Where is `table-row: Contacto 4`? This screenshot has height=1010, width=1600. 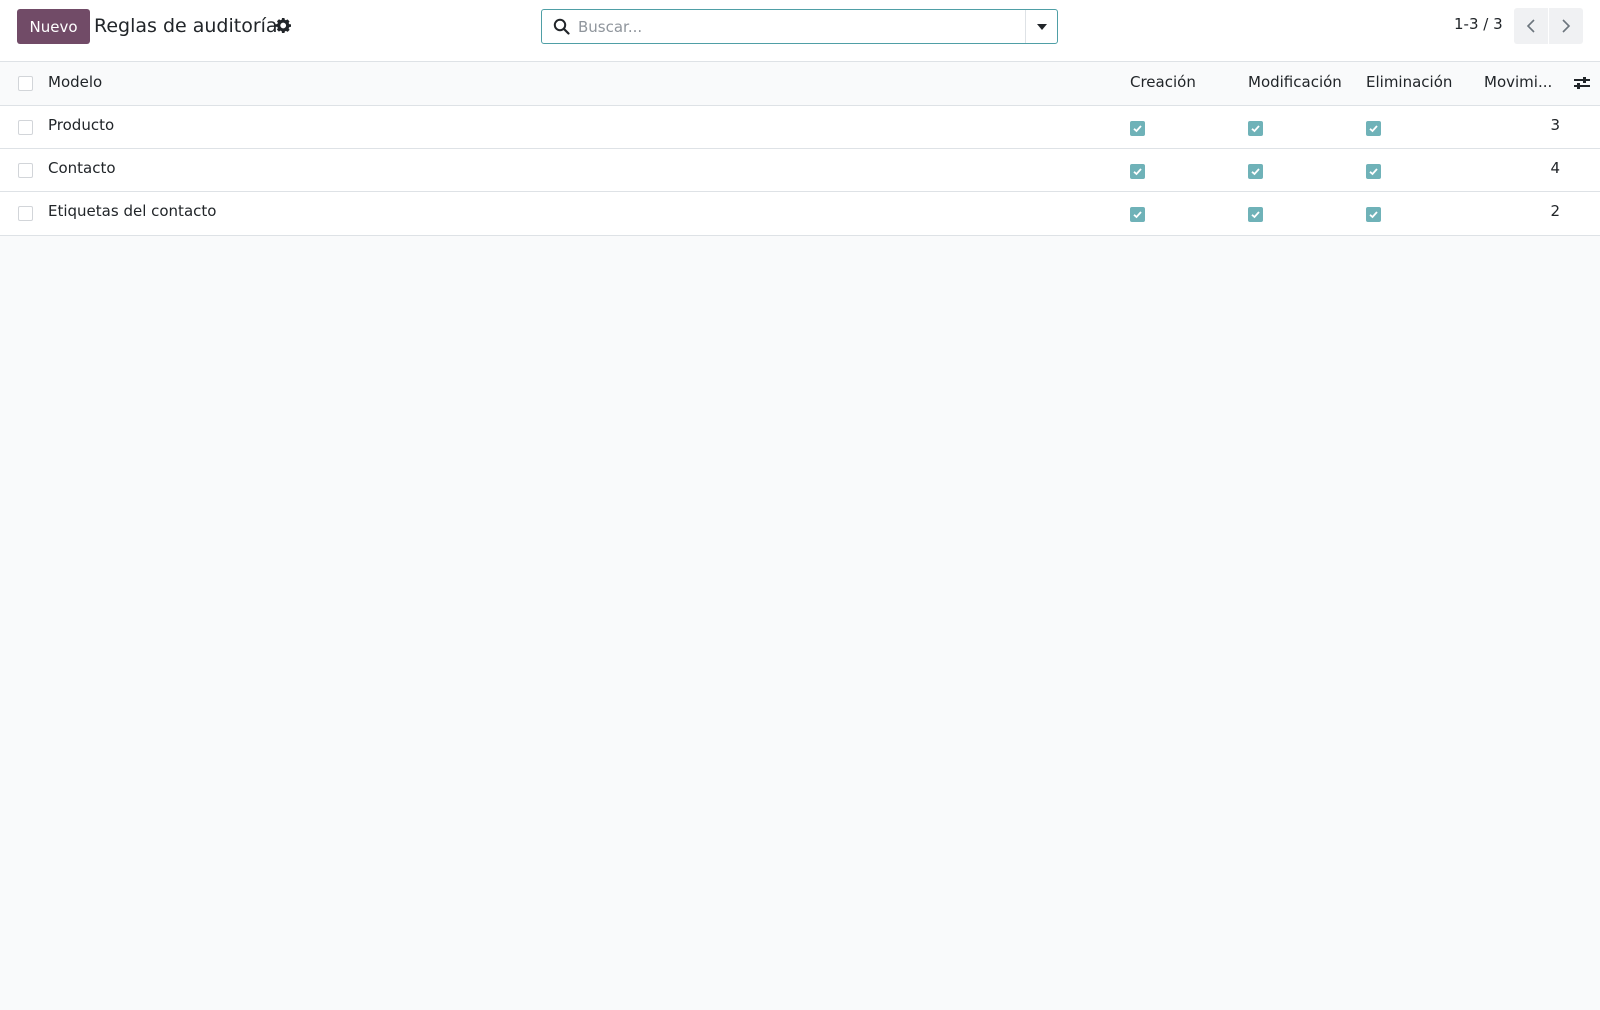 table-row: Contacto 4 is located at coordinates (800, 170).